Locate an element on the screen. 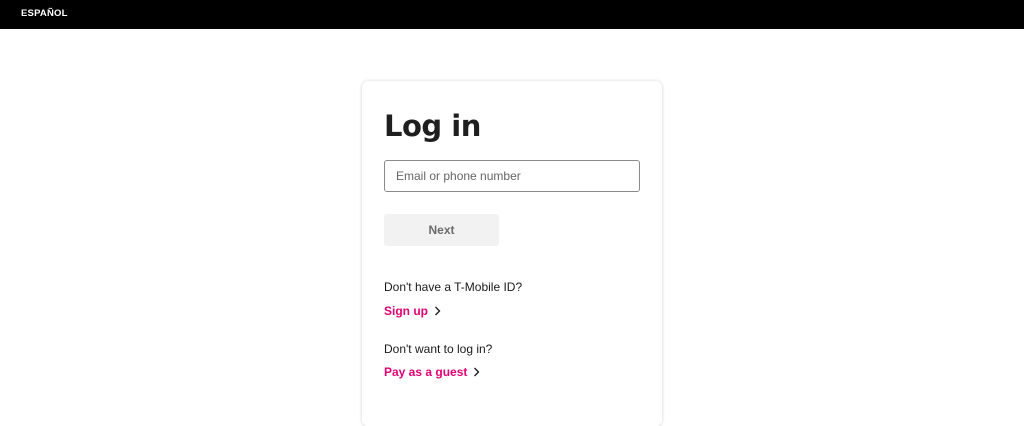 The image size is (1024, 426). sign-up-link: Sign up is located at coordinates (412, 311).